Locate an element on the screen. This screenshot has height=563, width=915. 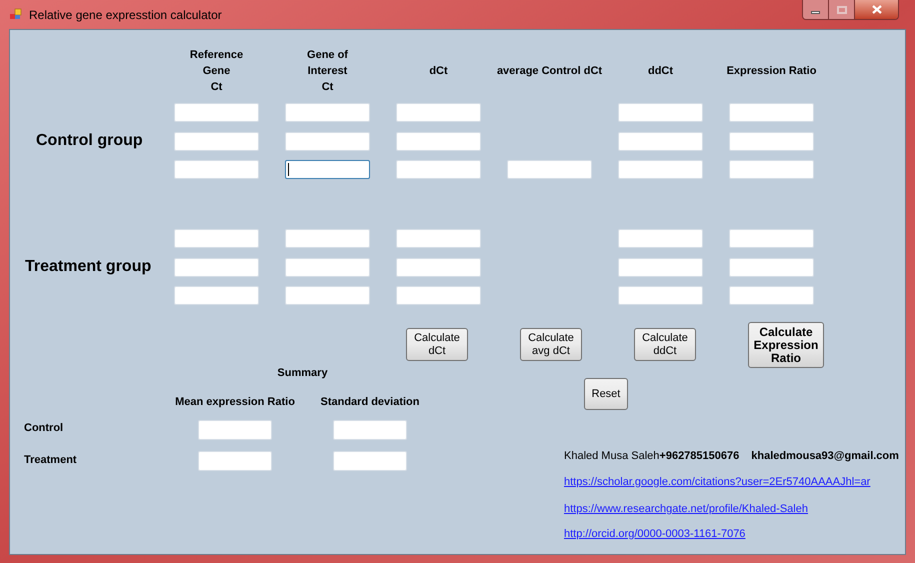
column-header: average Control dCt is located at coordinates (549, 71).